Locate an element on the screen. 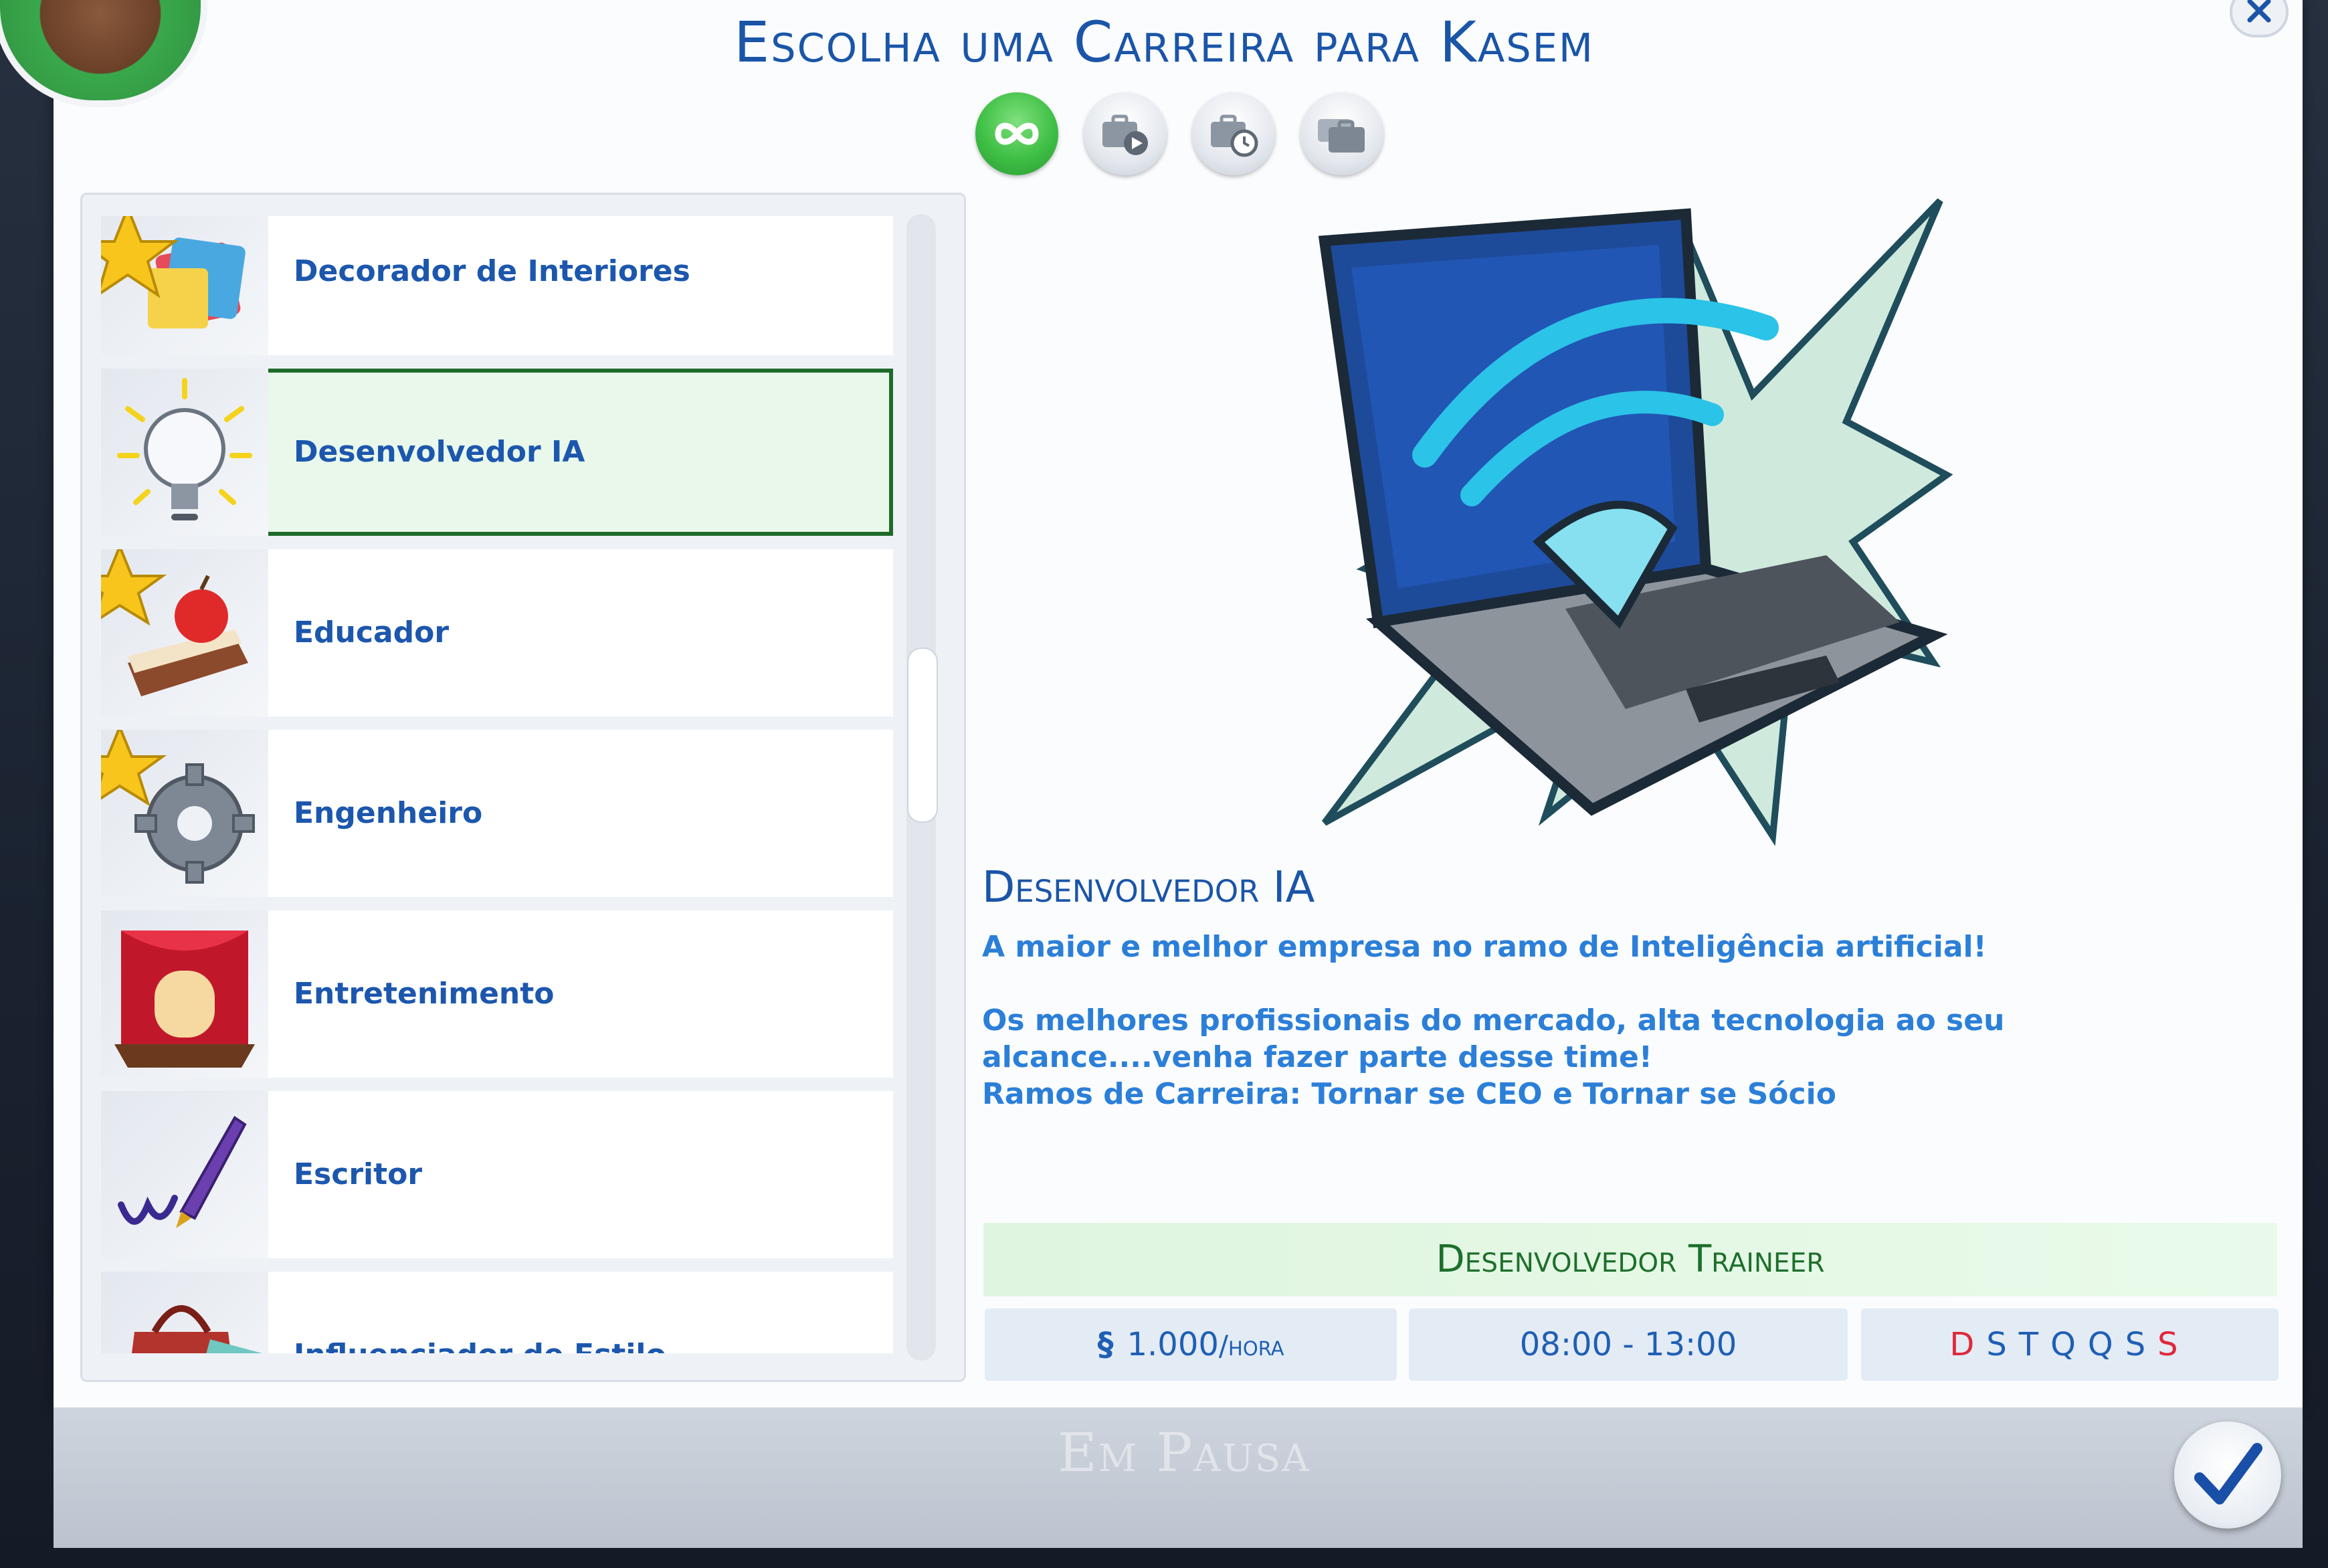 The height and width of the screenshot is (1568, 2328). career-label: Desenvolvedor IA is located at coordinates (440, 452).